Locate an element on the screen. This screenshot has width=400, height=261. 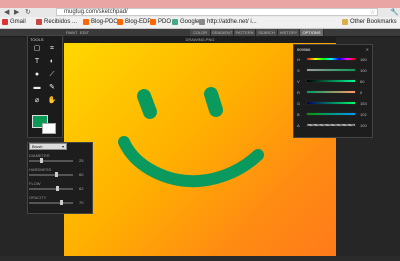
bookmark-gmail: Gmail is located at coordinates (14, 22).